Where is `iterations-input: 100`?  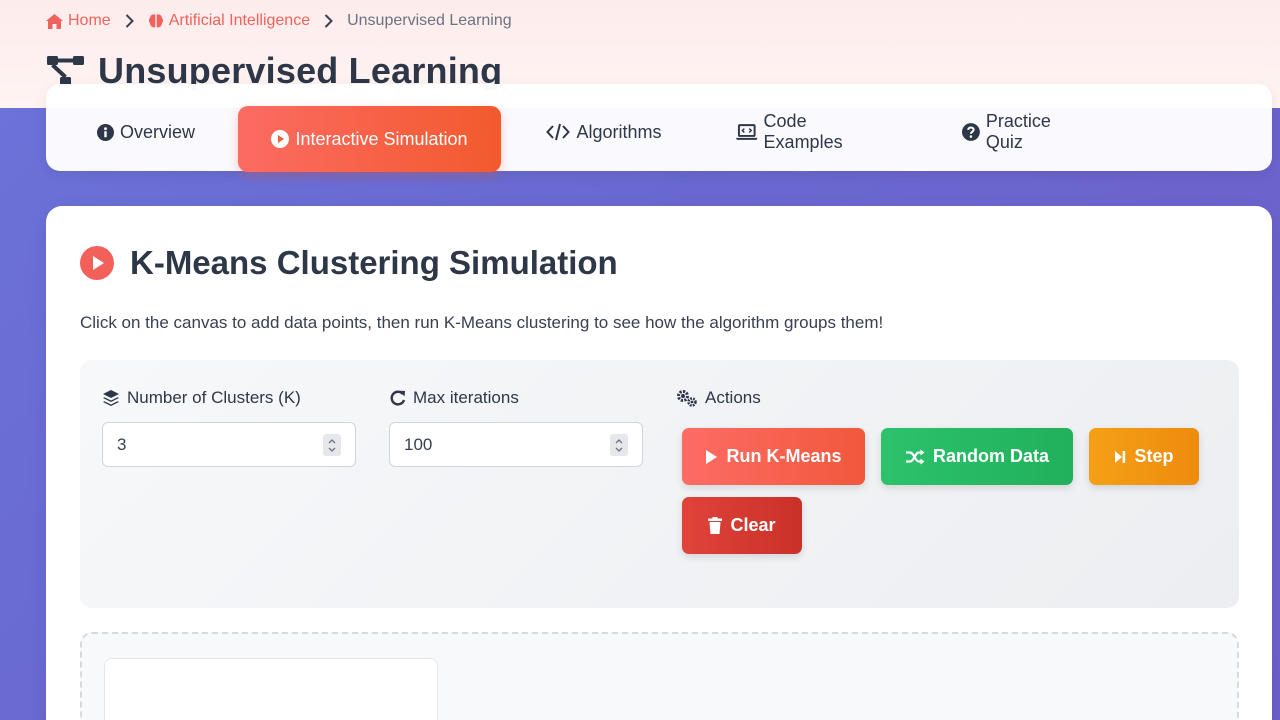
iterations-input: 100 is located at coordinates (516, 444).